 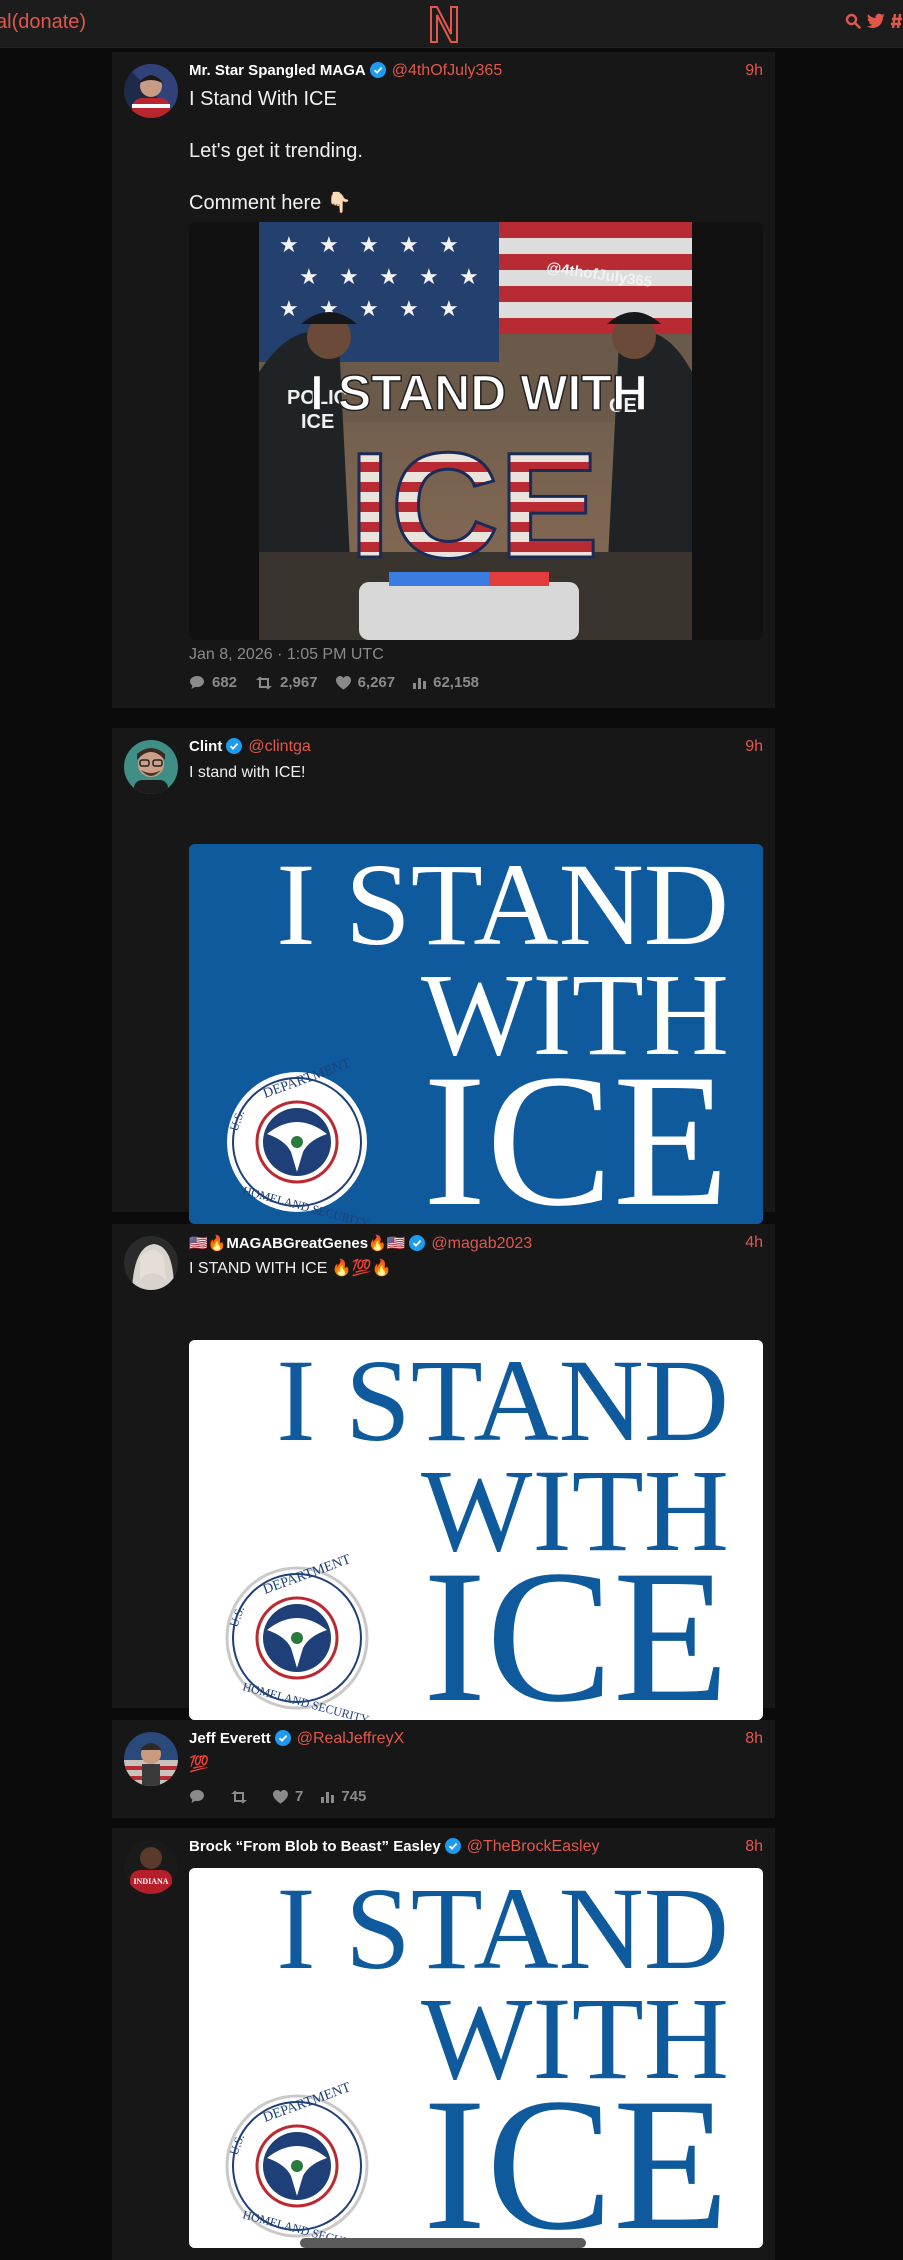 What do you see at coordinates (474, 505) in the screenshot?
I see `headline-ice: ICE` at bounding box center [474, 505].